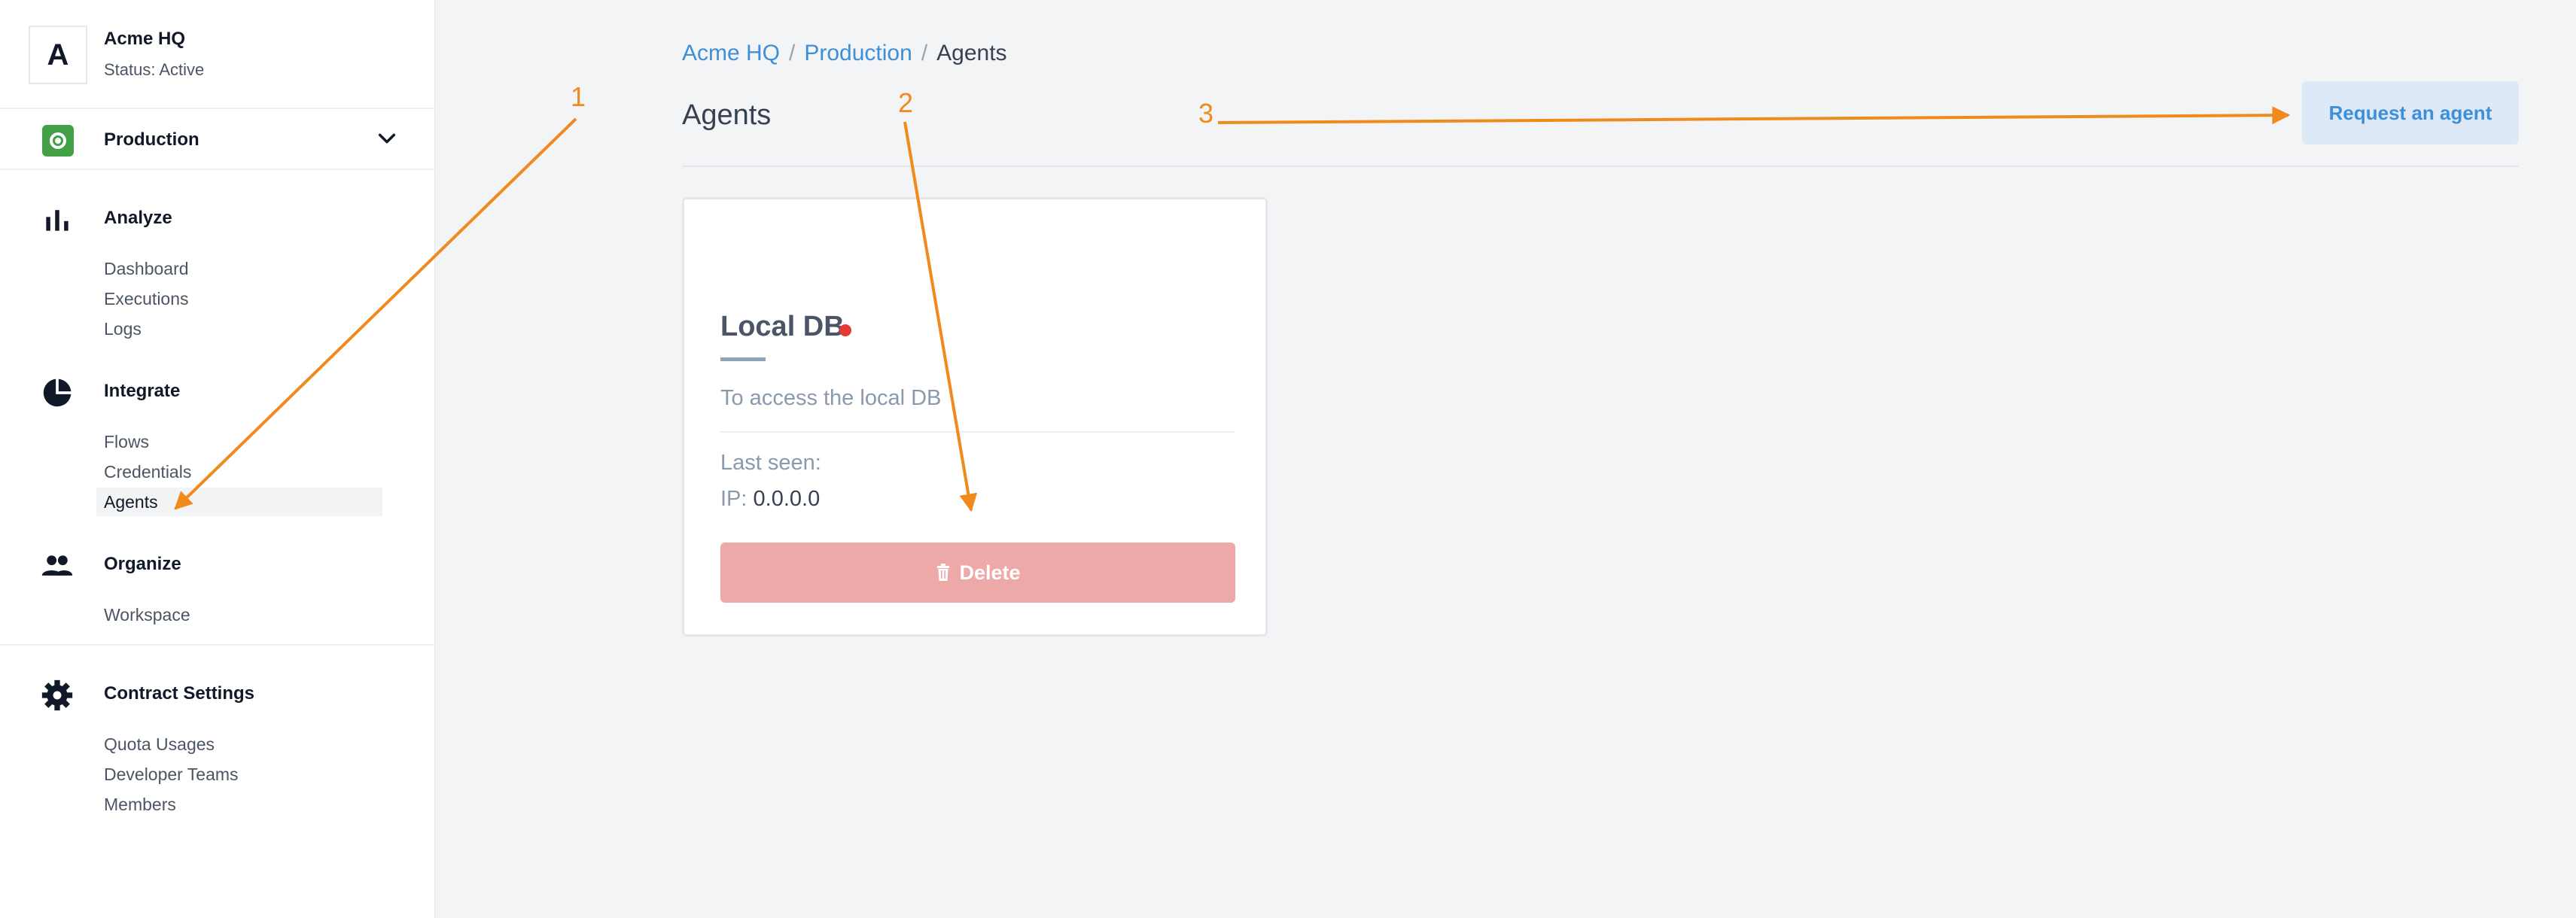  What do you see at coordinates (727, 115) in the screenshot?
I see `page-title: Agents` at bounding box center [727, 115].